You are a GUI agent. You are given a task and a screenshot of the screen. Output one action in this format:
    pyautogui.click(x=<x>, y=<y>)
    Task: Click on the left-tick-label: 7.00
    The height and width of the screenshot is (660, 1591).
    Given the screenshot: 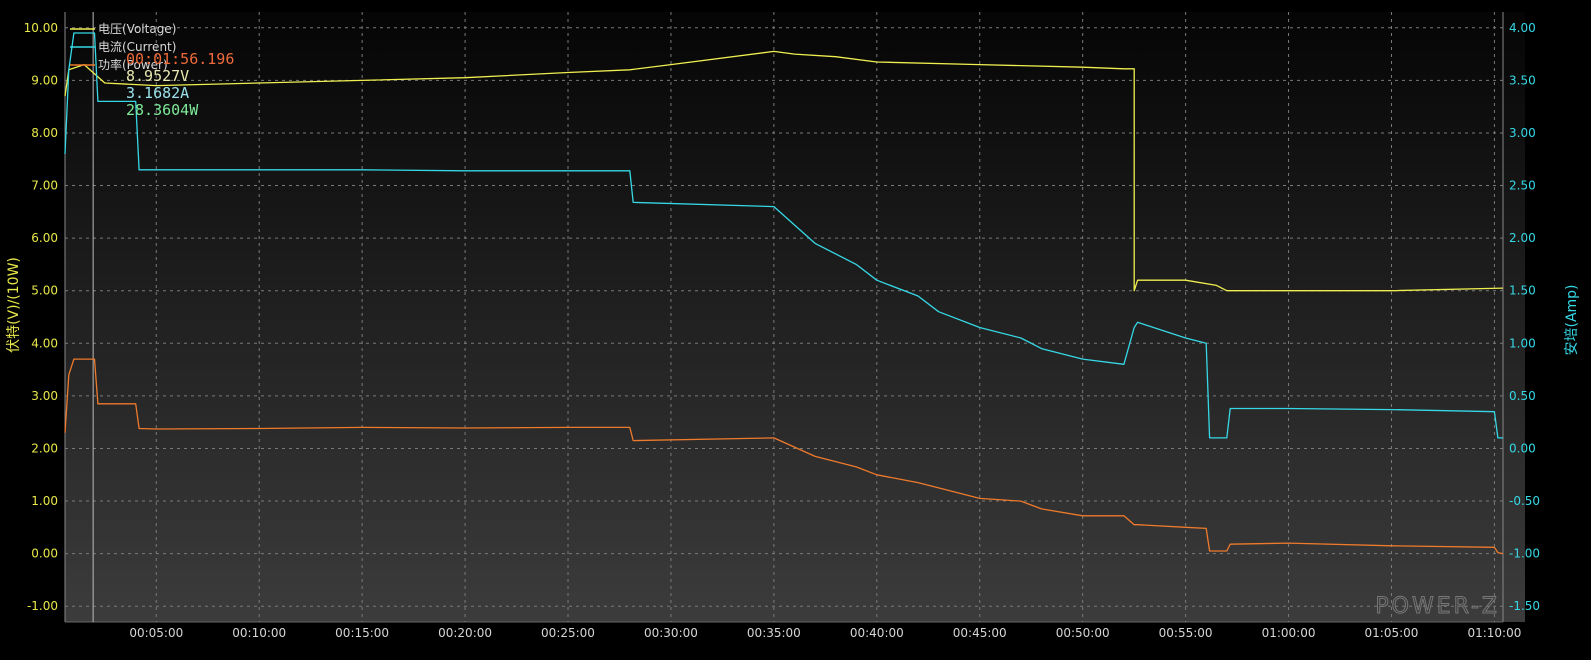 What is the action you would take?
    pyautogui.click(x=44, y=186)
    